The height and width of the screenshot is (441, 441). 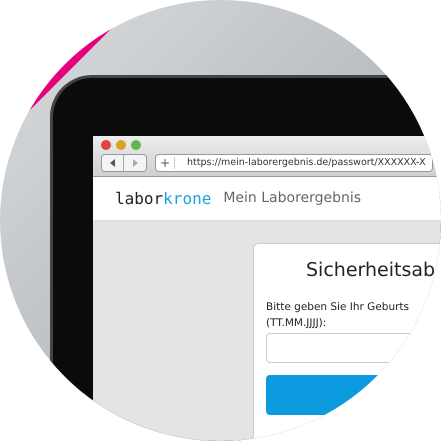 I want to click on card-title: Sicherheitsab, so click(x=370, y=270).